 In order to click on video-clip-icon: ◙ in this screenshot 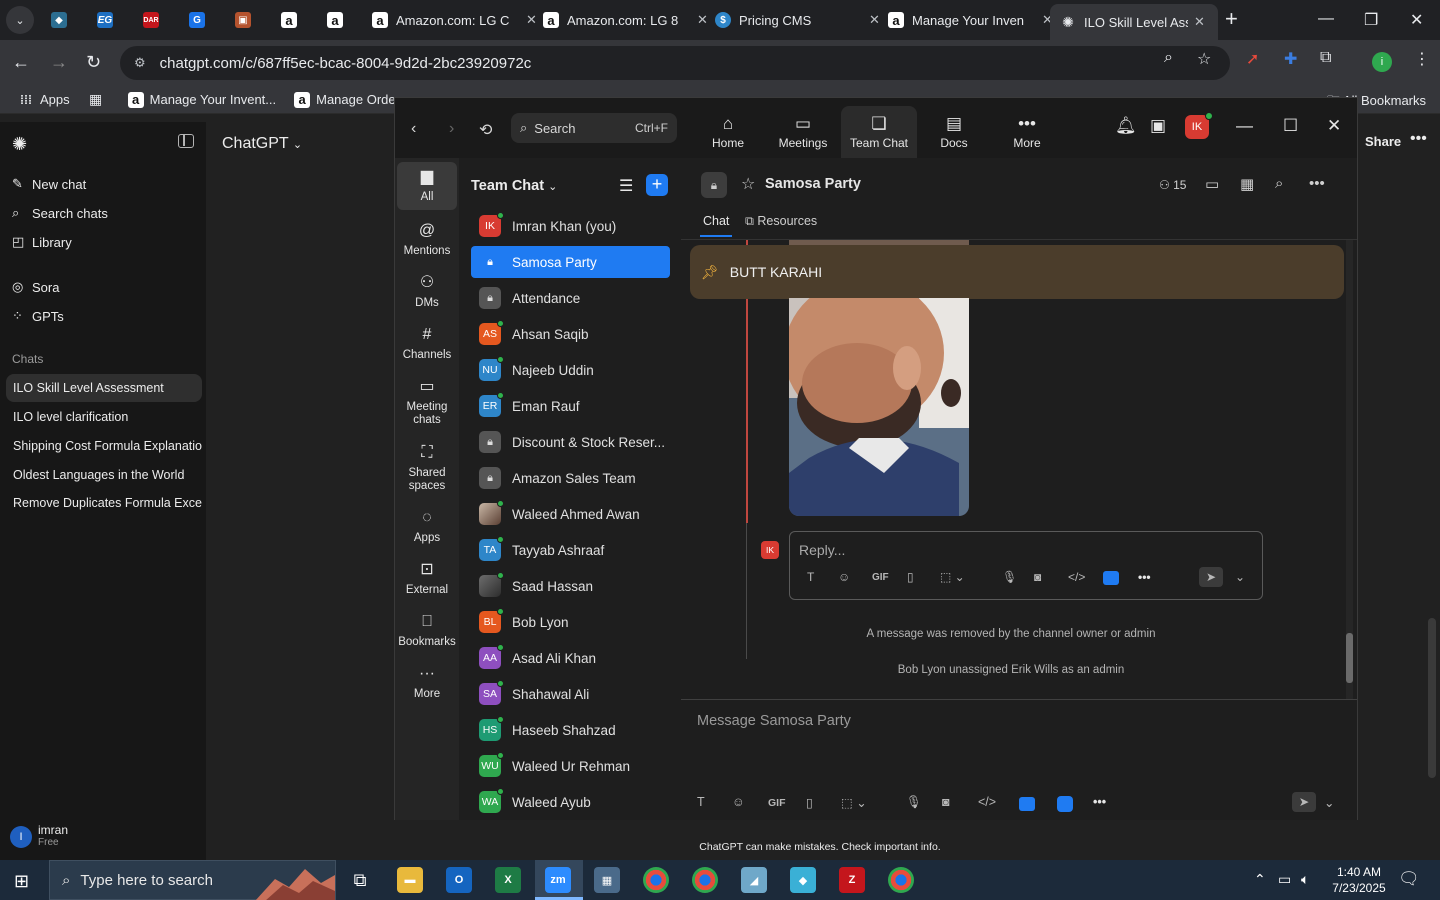, I will do `click(1037, 577)`.